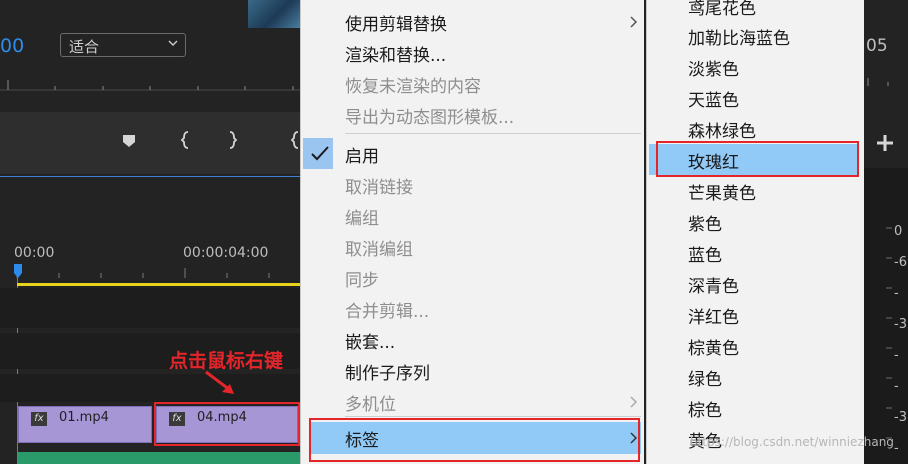 The height and width of the screenshot is (464, 908). Describe the element at coordinates (722, 9) in the screenshot. I see `menu-item-label: 鸢尾花色` at that location.